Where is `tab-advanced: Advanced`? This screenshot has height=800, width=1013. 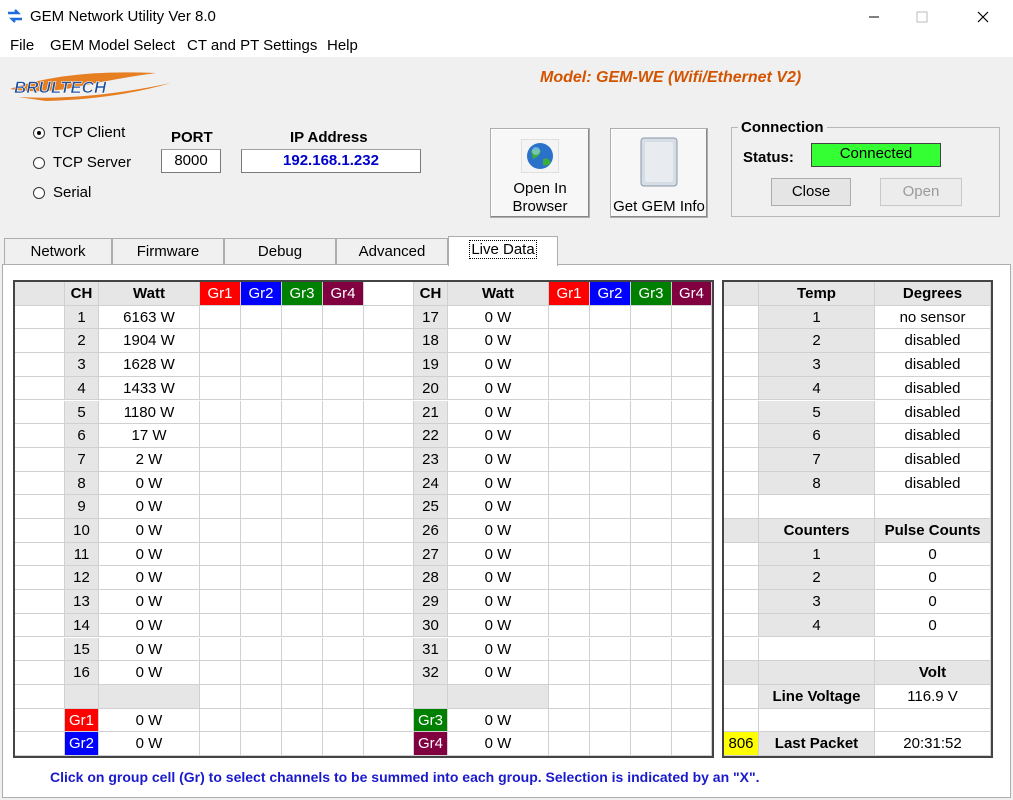
tab-advanced: Advanced is located at coordinates (392, 251).